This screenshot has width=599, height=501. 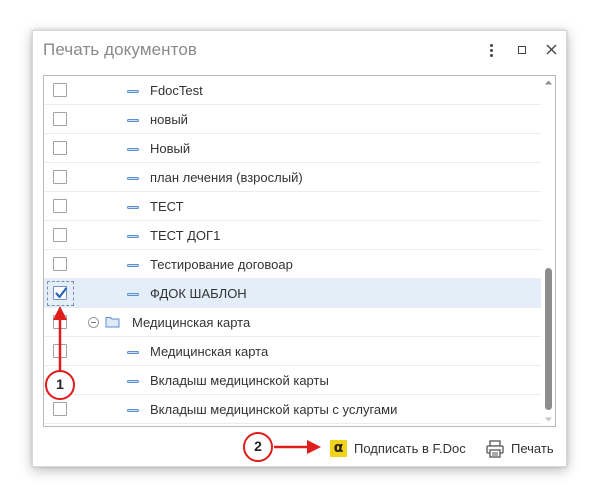 I want to click on folder-icon, so click(x=112, y=322).